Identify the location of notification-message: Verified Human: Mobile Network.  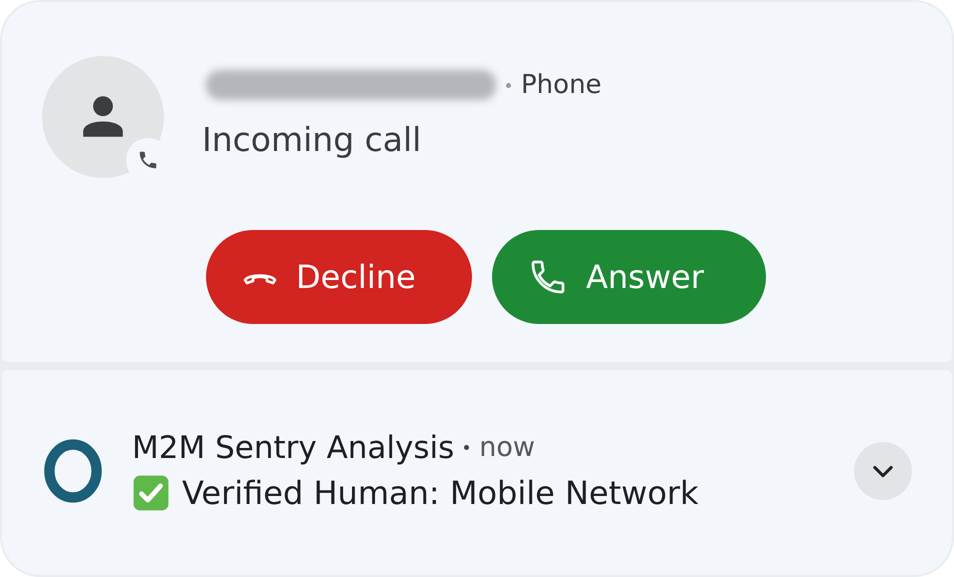
(440, 493).